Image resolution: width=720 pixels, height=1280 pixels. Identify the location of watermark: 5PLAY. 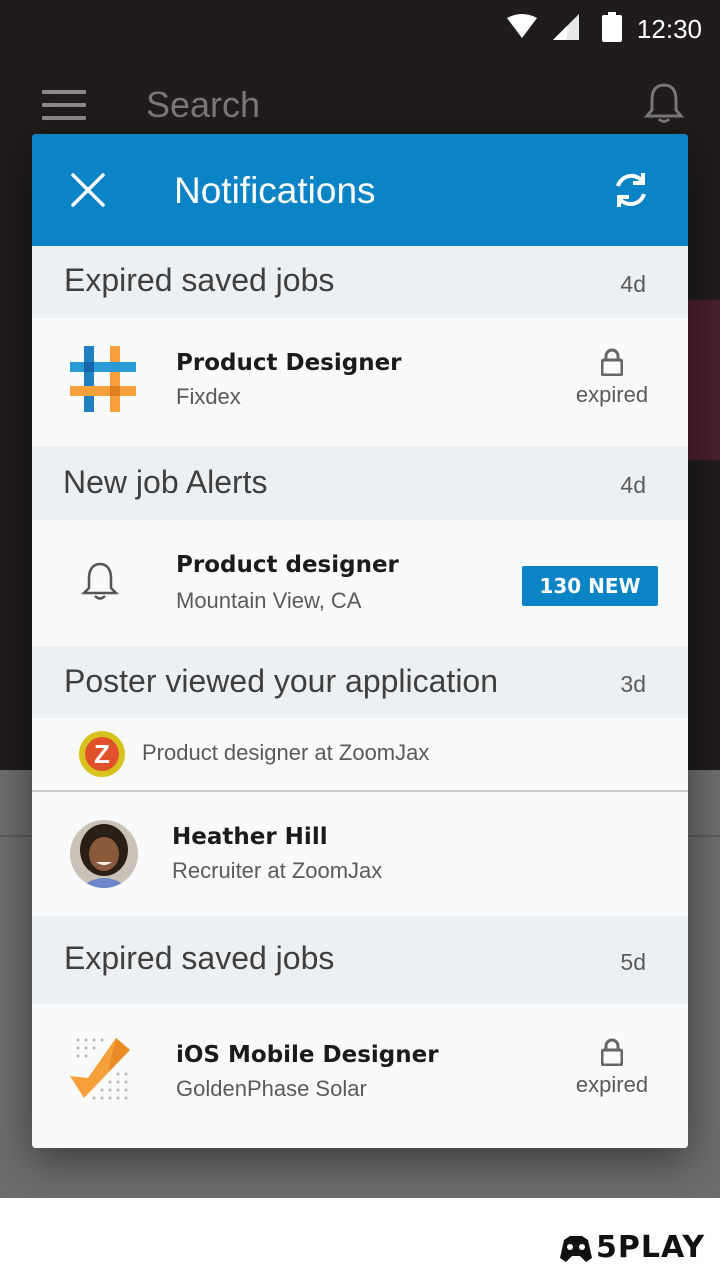
(634, 1249).